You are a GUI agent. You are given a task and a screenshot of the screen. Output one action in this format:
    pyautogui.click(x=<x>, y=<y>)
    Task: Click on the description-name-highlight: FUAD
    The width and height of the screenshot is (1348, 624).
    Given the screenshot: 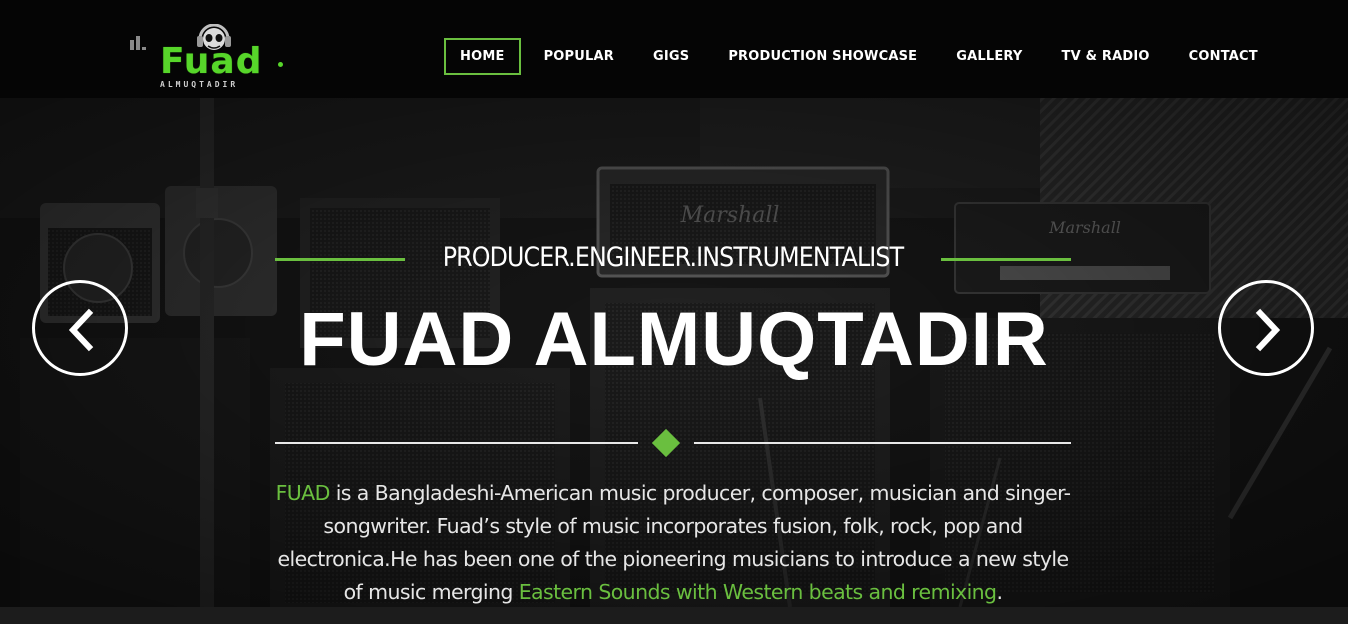 What is the action you would take?
    pyautogui.click(x=303, y=493)
    